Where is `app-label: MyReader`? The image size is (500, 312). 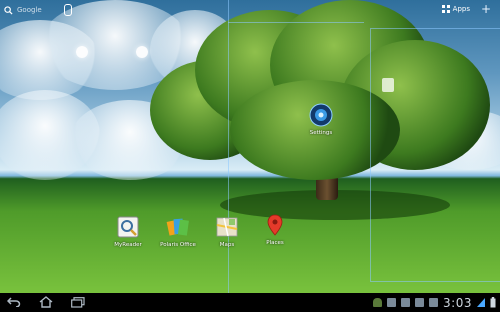
app-label: MyReader is located at coordinates (128, 245).